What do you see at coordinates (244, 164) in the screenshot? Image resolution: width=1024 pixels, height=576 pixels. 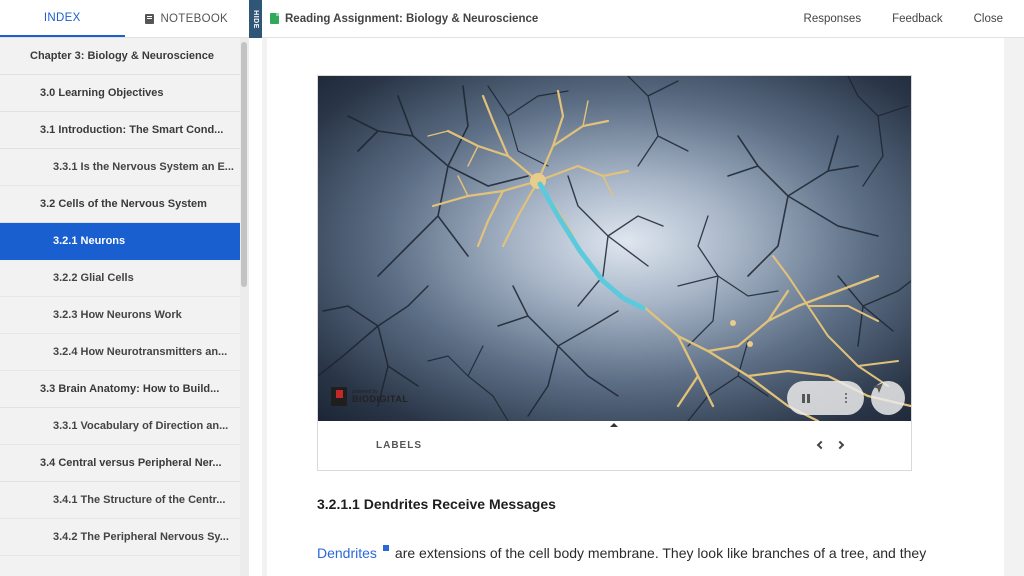 I see `sidebar-scroll-thumb` at bounding box center [244, 164].